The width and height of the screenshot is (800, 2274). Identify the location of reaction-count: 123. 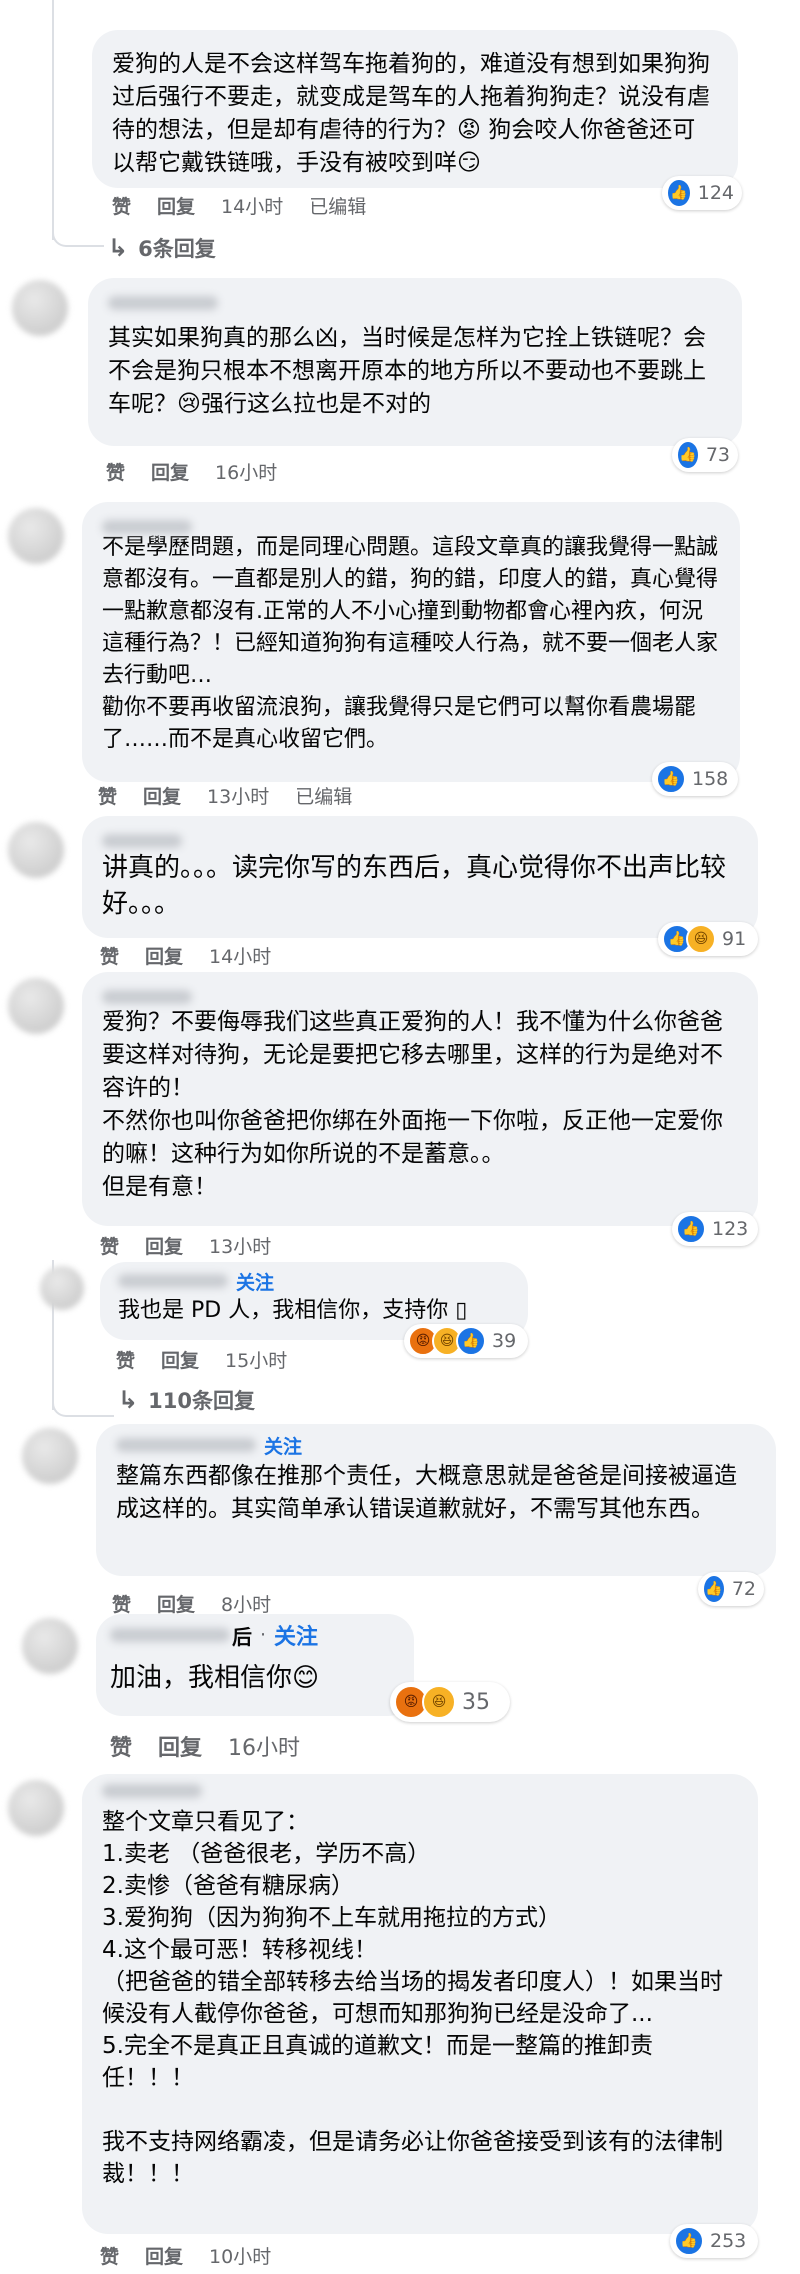
(730, 1229).